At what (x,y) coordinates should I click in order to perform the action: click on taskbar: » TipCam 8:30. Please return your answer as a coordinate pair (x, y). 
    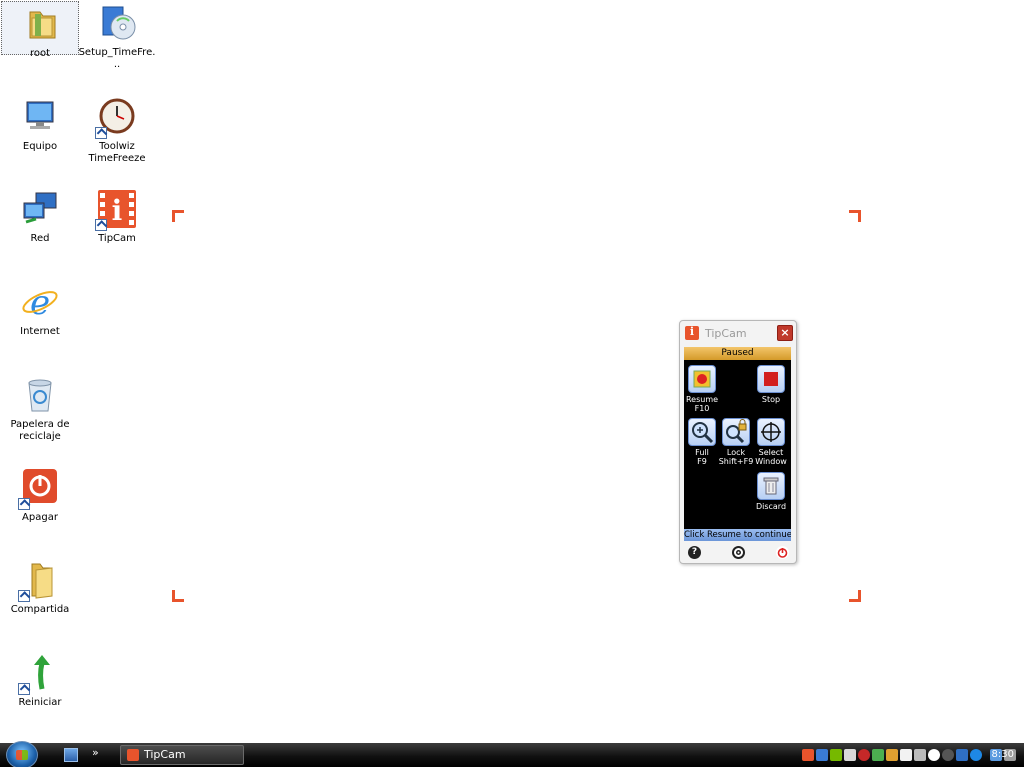
    Looking at the image, I should click on (512, 754).